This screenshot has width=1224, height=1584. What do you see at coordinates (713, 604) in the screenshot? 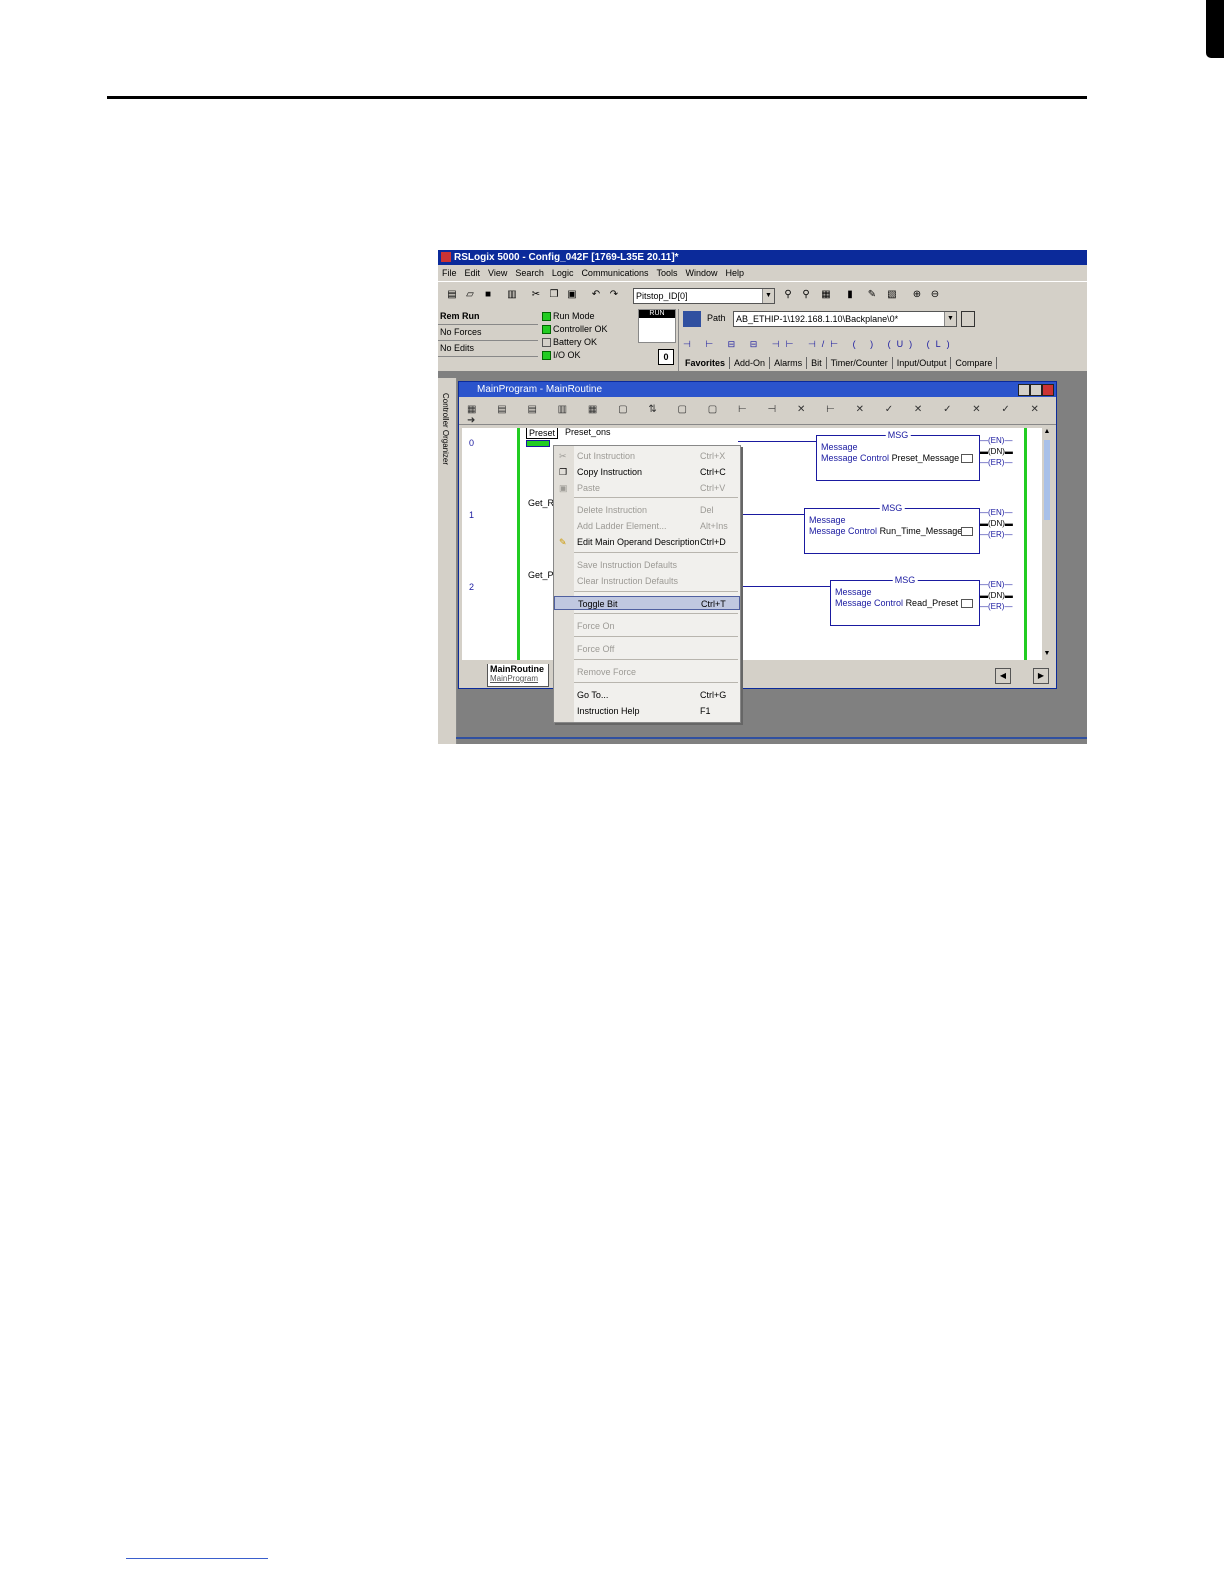
I see `menu-item-shortcut: Ctrl+T` at bounding box center [713, 604].